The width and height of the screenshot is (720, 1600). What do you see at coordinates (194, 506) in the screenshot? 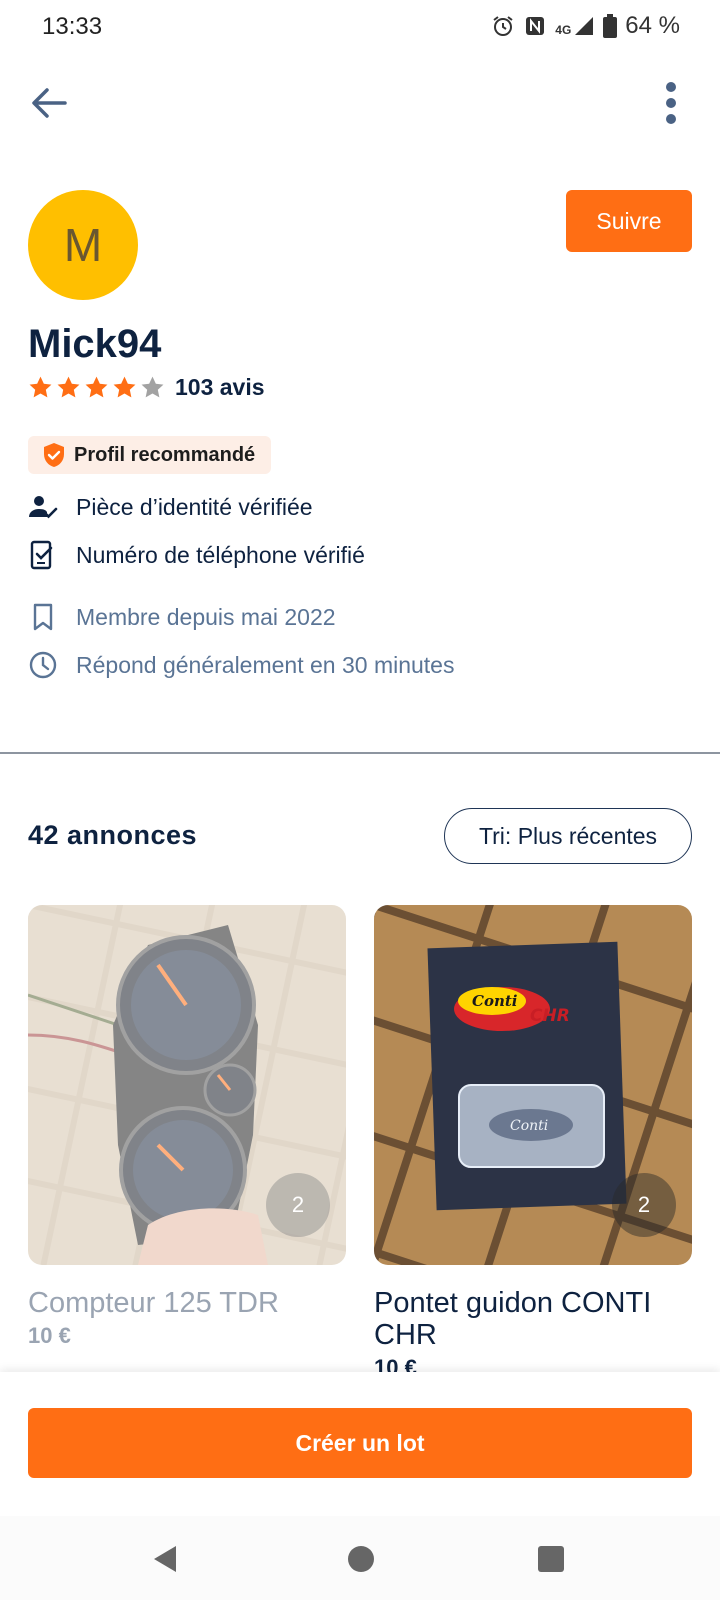
I see `verification-label: Pièce d’identité vérifiée` at bounding box center [194, 506].